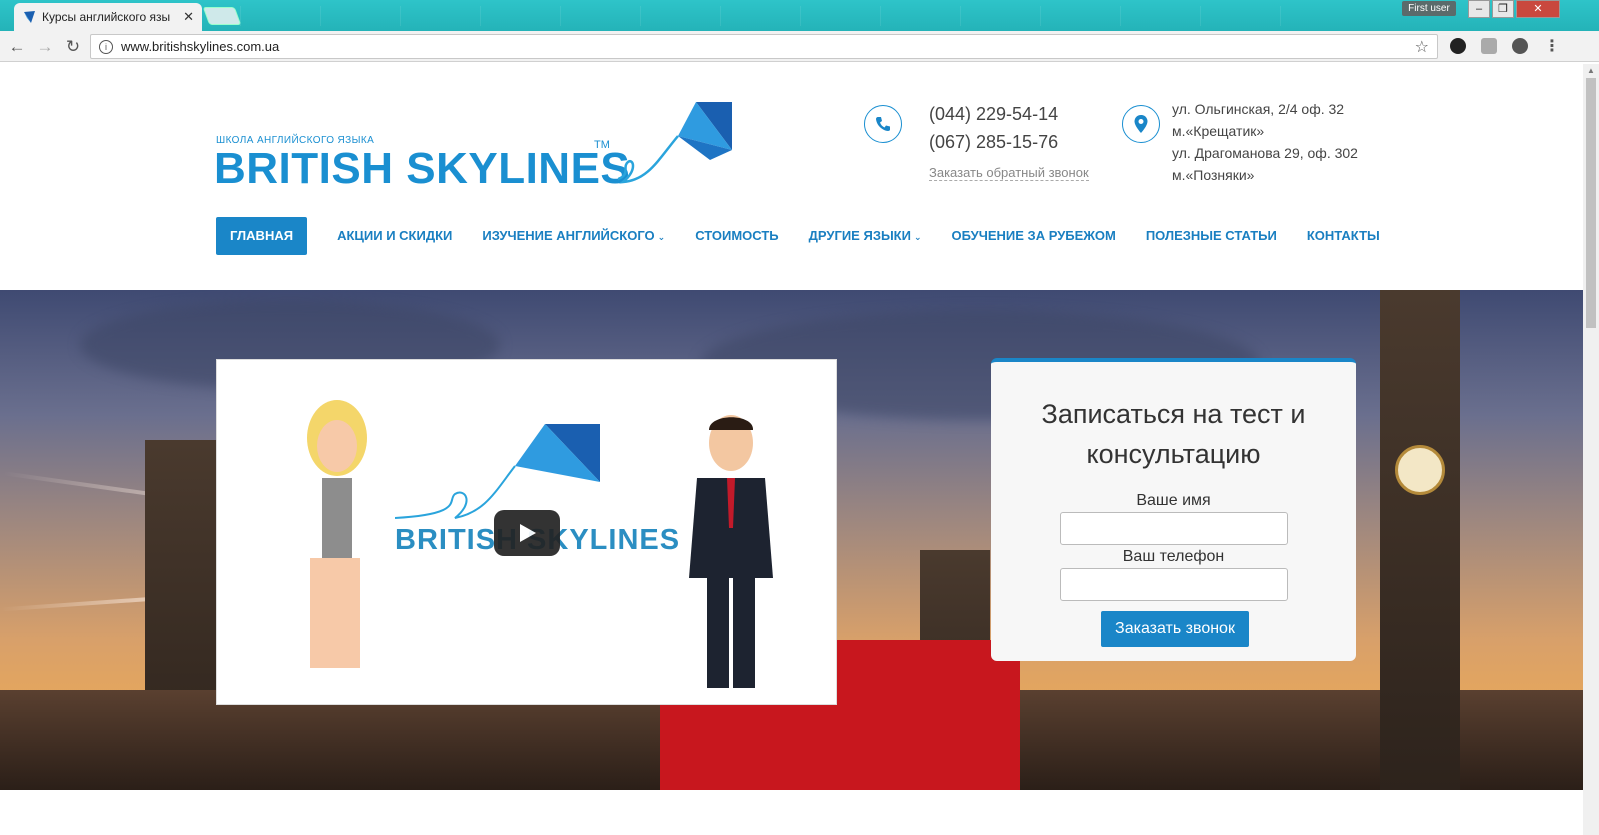 The height and width of the screenshot is (835, 1599). Describe the element at coordinates (337, 534) in the screenshot. I see `woman-character-icon` at that location.